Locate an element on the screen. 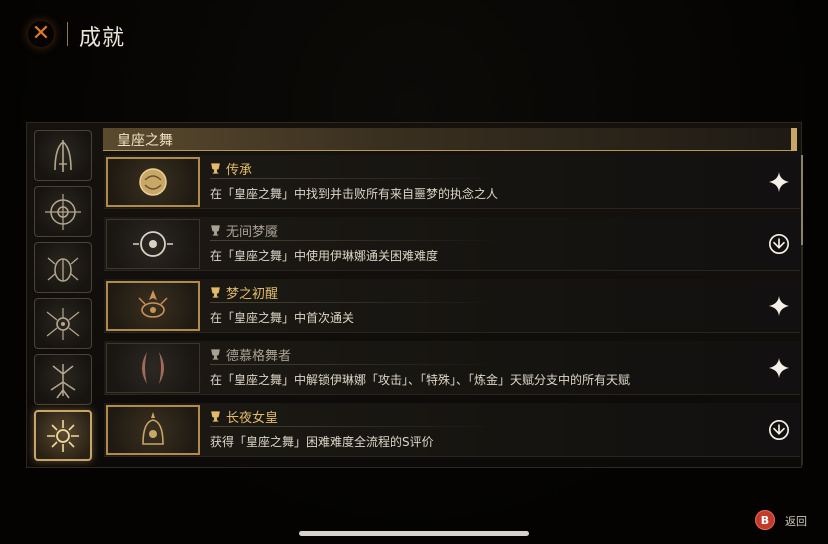 The width and height of the screenshot is (828, 544). section-header: 皇座之舞 is located at coordinates (450, 139).